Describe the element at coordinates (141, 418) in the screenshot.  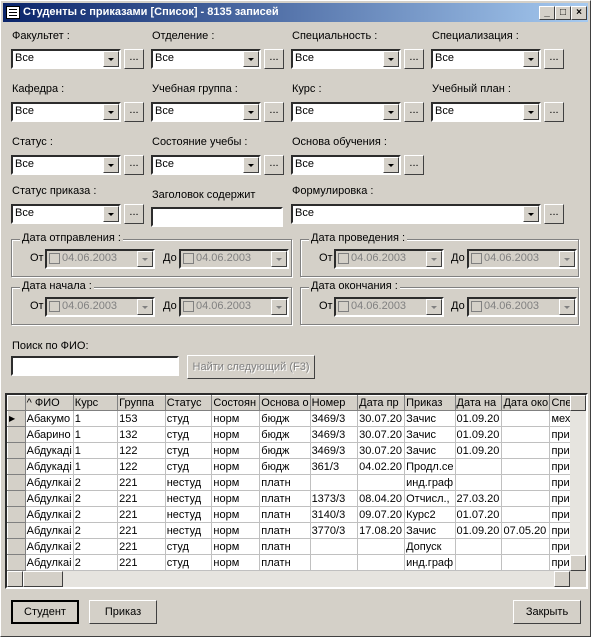
I see `table-cell: 153` at that location.